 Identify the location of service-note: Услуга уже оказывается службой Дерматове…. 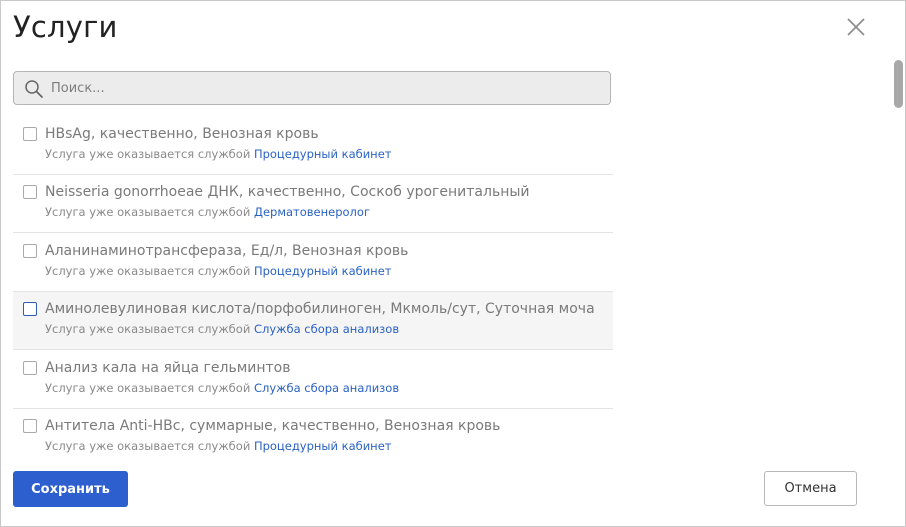
(207, 212).